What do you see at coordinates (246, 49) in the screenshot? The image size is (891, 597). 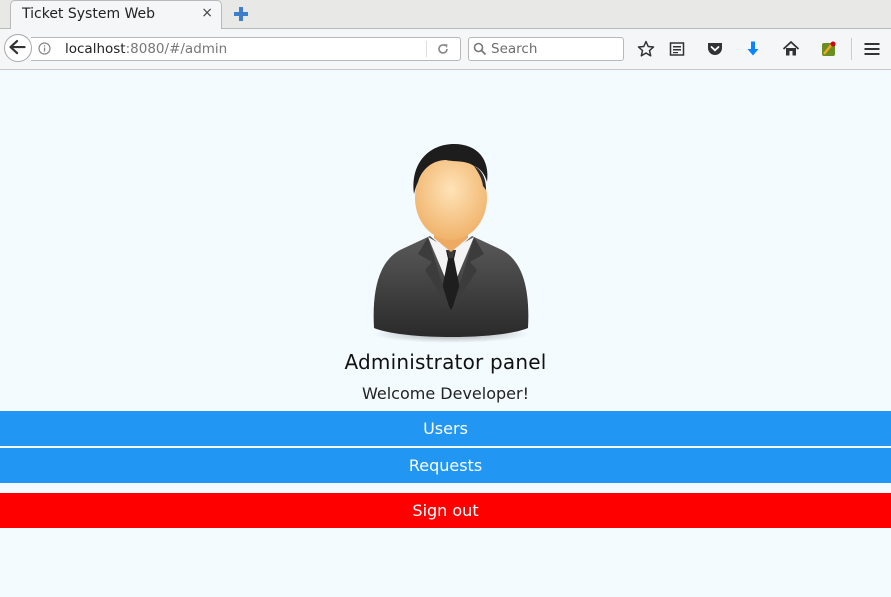 I see `url-bar: localhost:8080/#/admin` at bounding box center [246, 49].